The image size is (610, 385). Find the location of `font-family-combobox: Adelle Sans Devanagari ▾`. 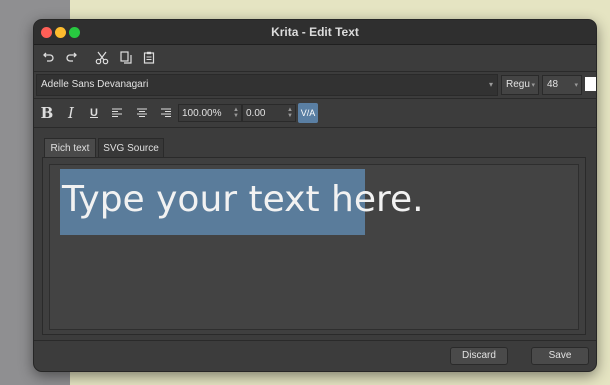

font-family-combobox: Adelle Sans Devanagari ▾ is located at coordinates (267, 85).